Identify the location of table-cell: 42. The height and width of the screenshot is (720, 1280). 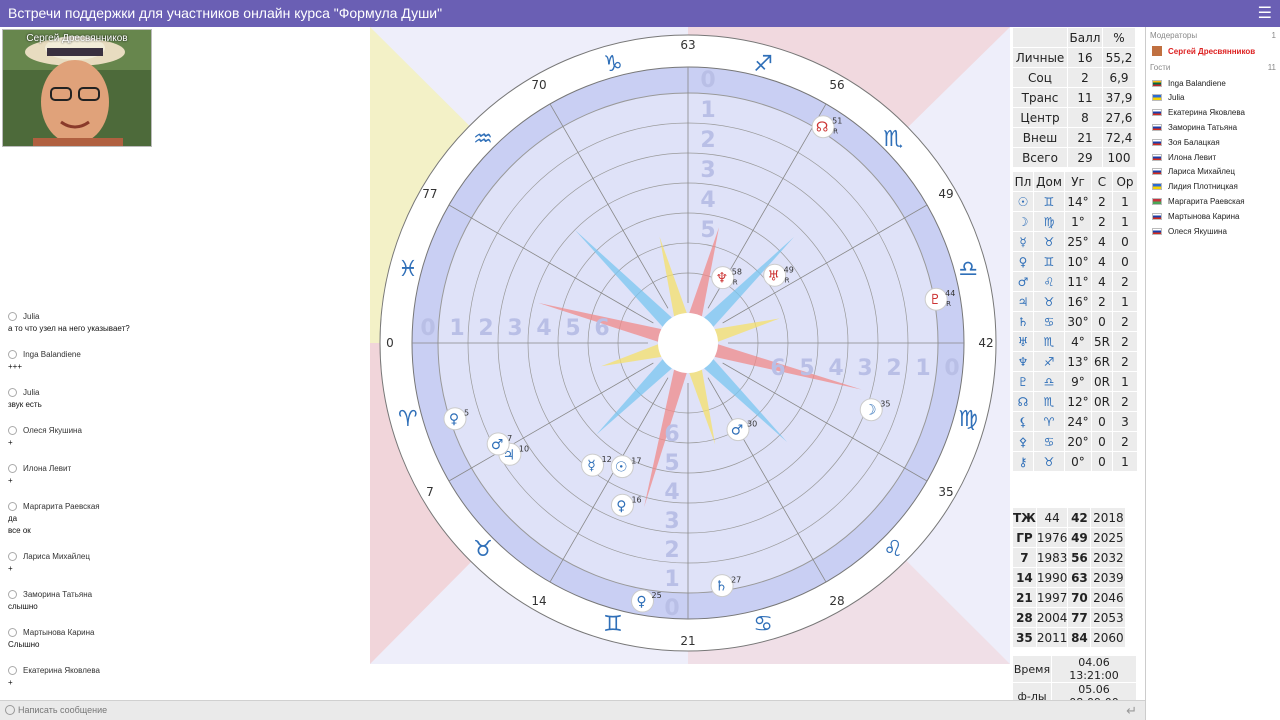
(1079, 517).